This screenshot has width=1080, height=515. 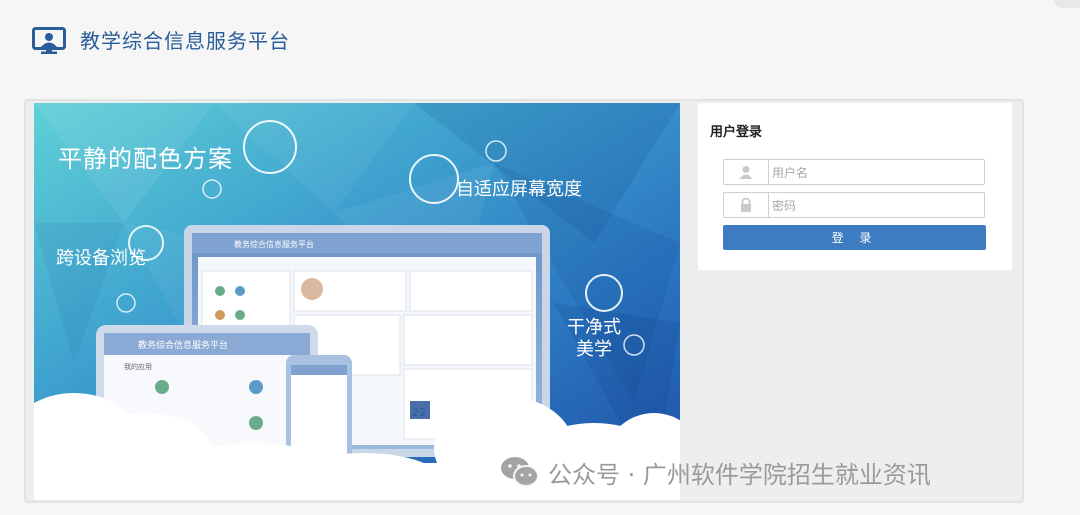 I want to click on corner-decoration, so click(x=1067, y=4).